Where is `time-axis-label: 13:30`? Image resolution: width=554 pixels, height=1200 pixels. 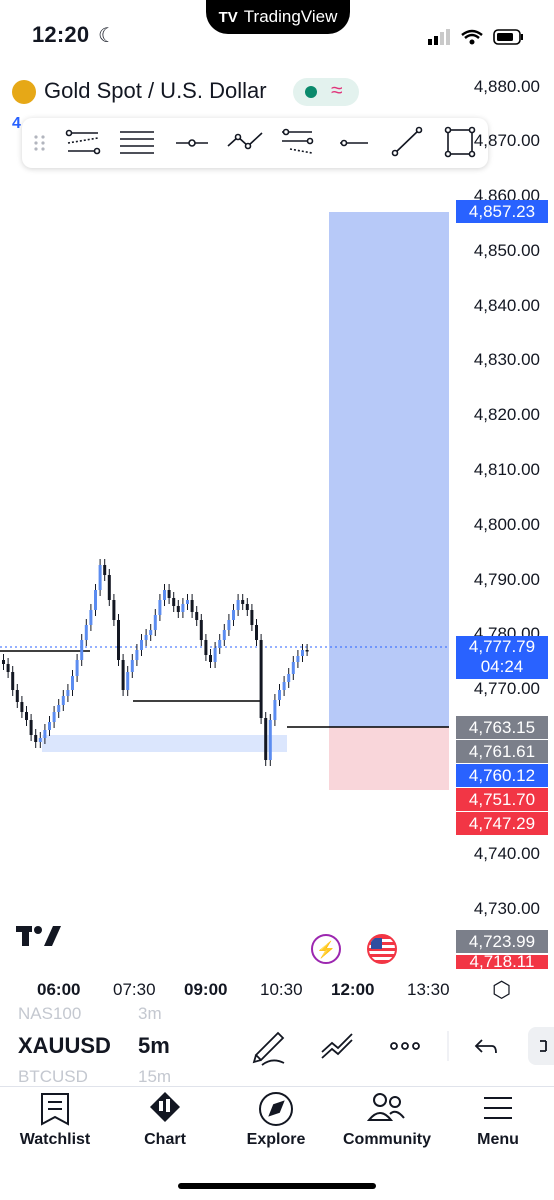
time-axis-label: 13:30 is located at coordinates (428, 989).